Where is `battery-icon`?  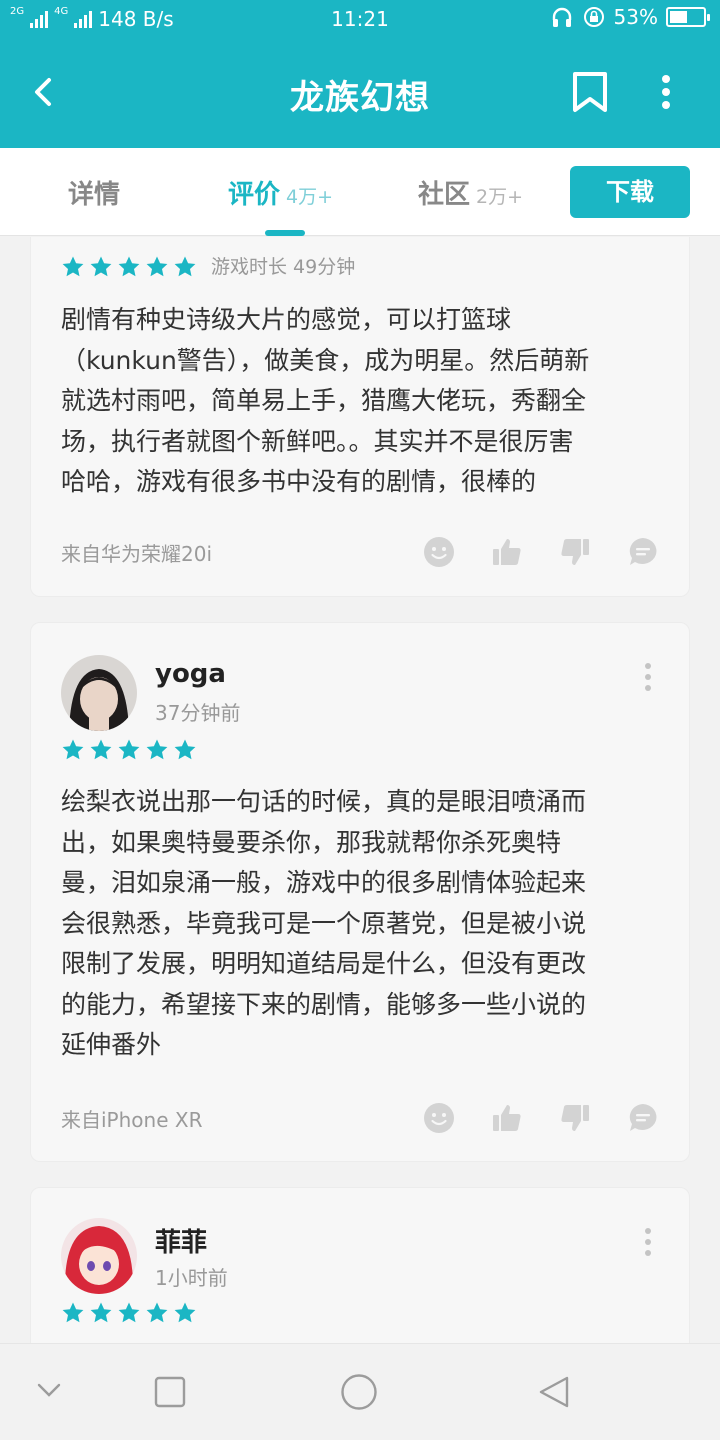
battery-icon is located at coordinates (688, 17).